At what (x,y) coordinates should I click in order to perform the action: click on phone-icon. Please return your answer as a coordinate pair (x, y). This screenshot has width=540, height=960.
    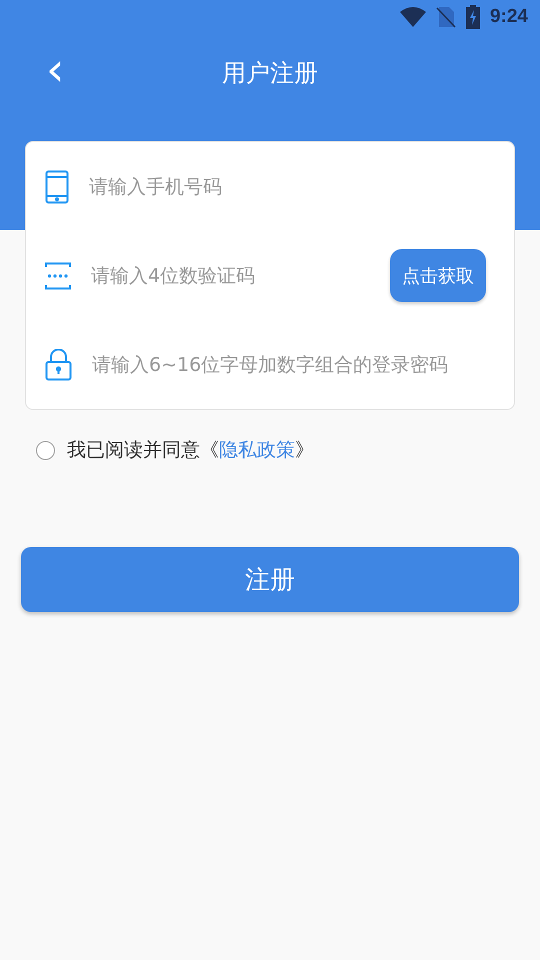
    Looking at the image, I should click on (57, 187).